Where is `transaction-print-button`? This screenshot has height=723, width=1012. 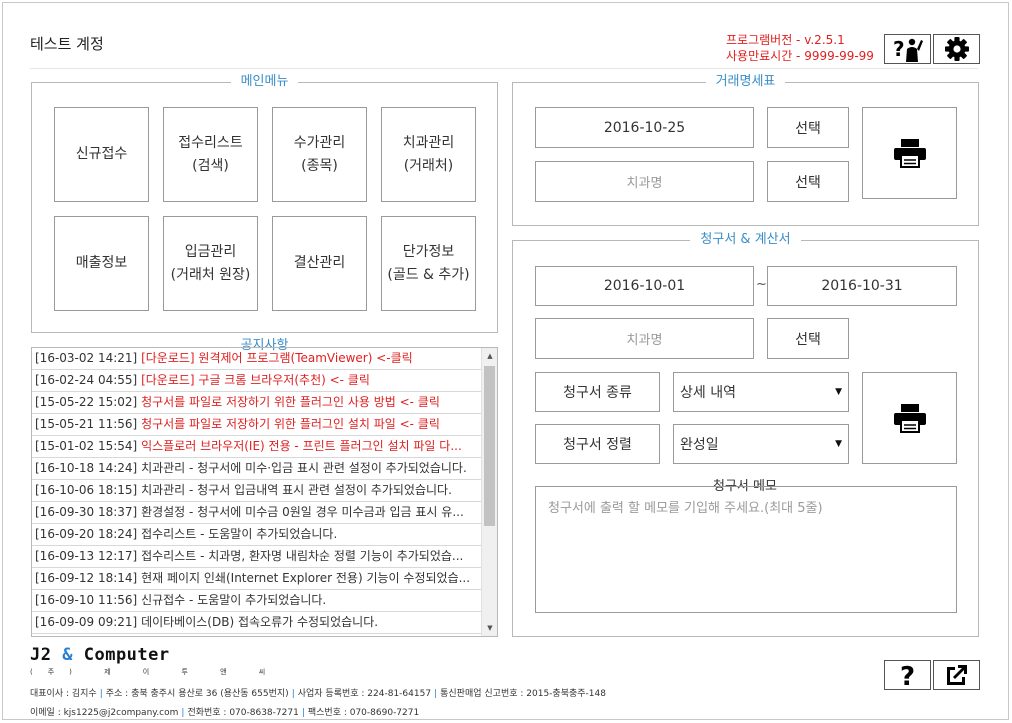 transaction-print-button is located at coordinates (909, 153).